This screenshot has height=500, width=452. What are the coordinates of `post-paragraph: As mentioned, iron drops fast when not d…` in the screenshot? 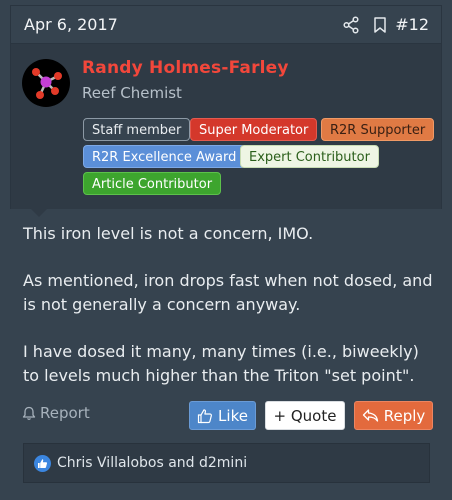 It's located at (228, 292).